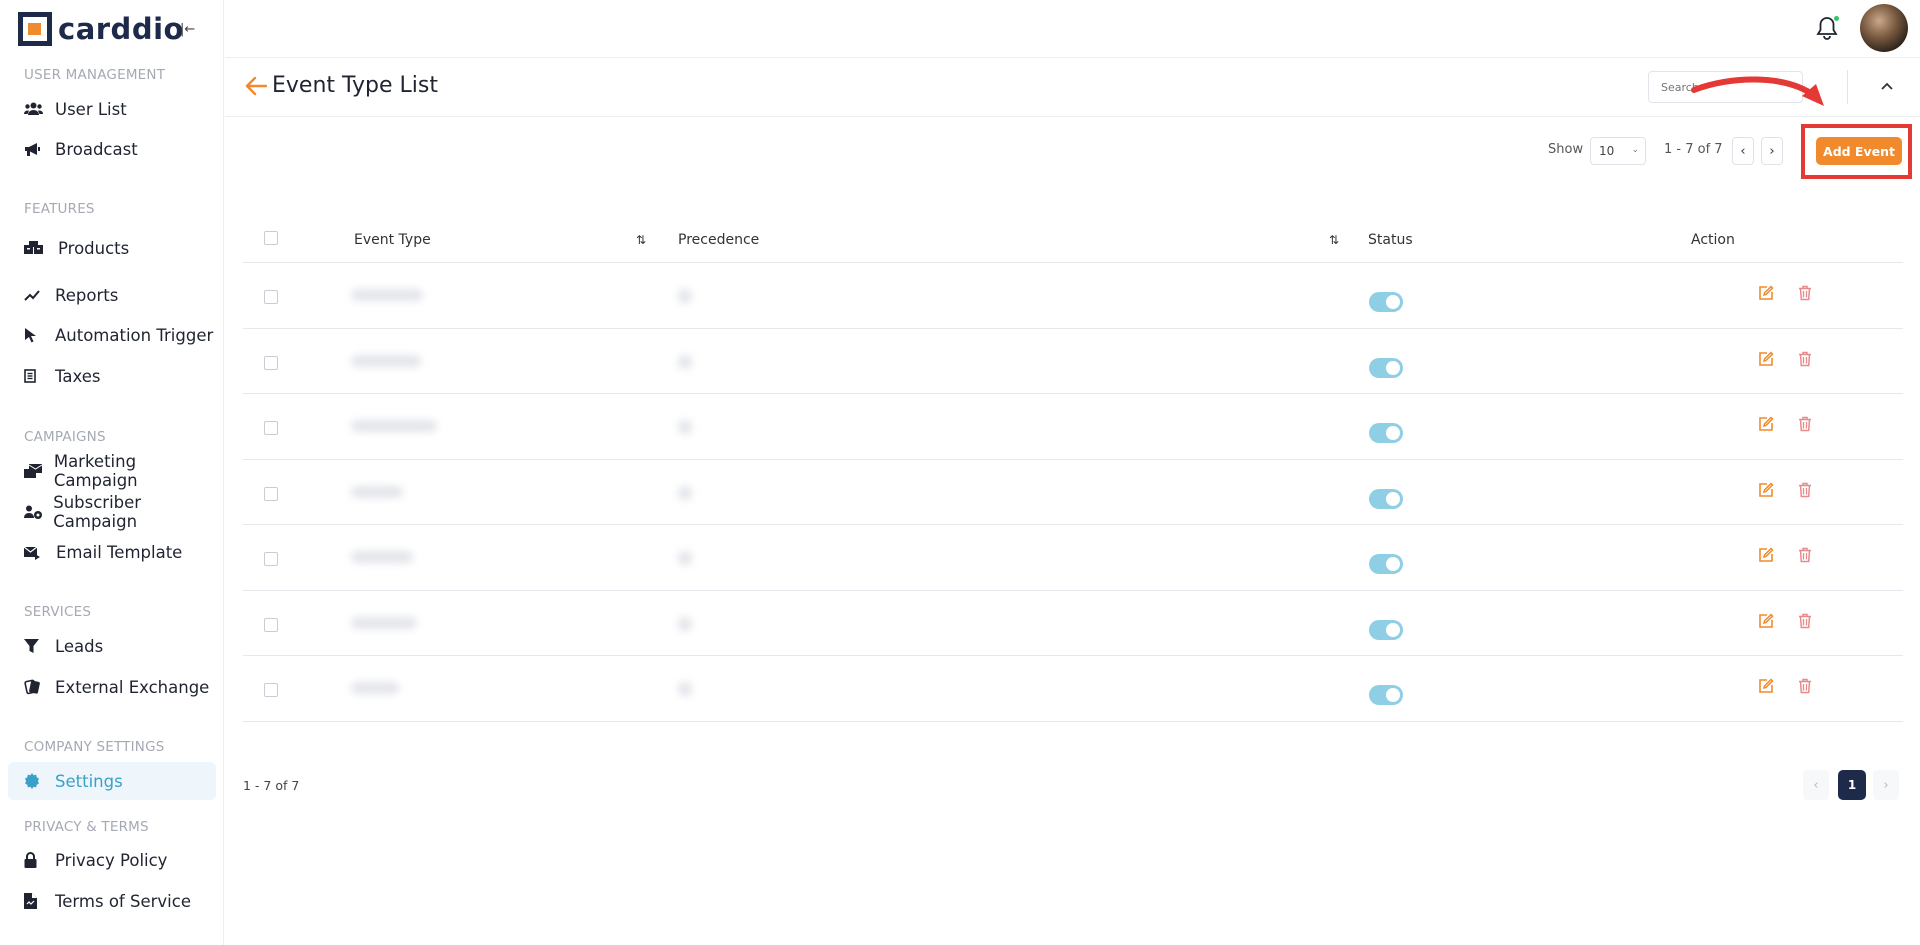 This screenshot has width=1920, height=945. Describe the element at coordinates (112, 646) in the screenshot. I see `sidebar-item-leads: Leads` at that location.